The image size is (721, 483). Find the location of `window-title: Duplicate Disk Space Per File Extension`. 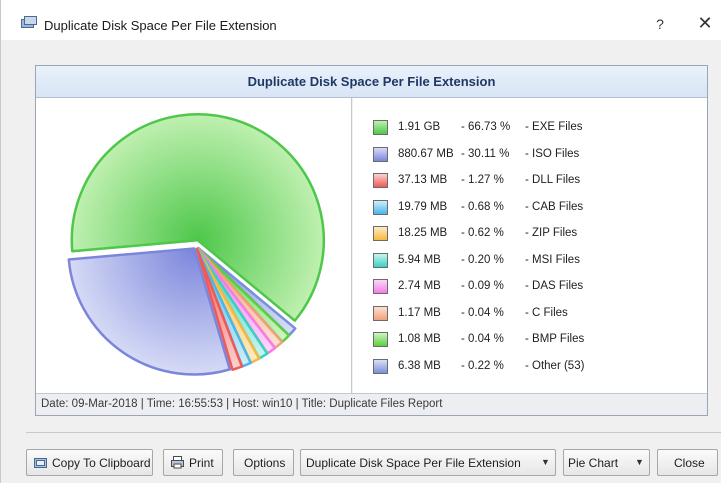

window-title: Duplicate Disk Space Per File Extension is located at coordinates (160, 25).